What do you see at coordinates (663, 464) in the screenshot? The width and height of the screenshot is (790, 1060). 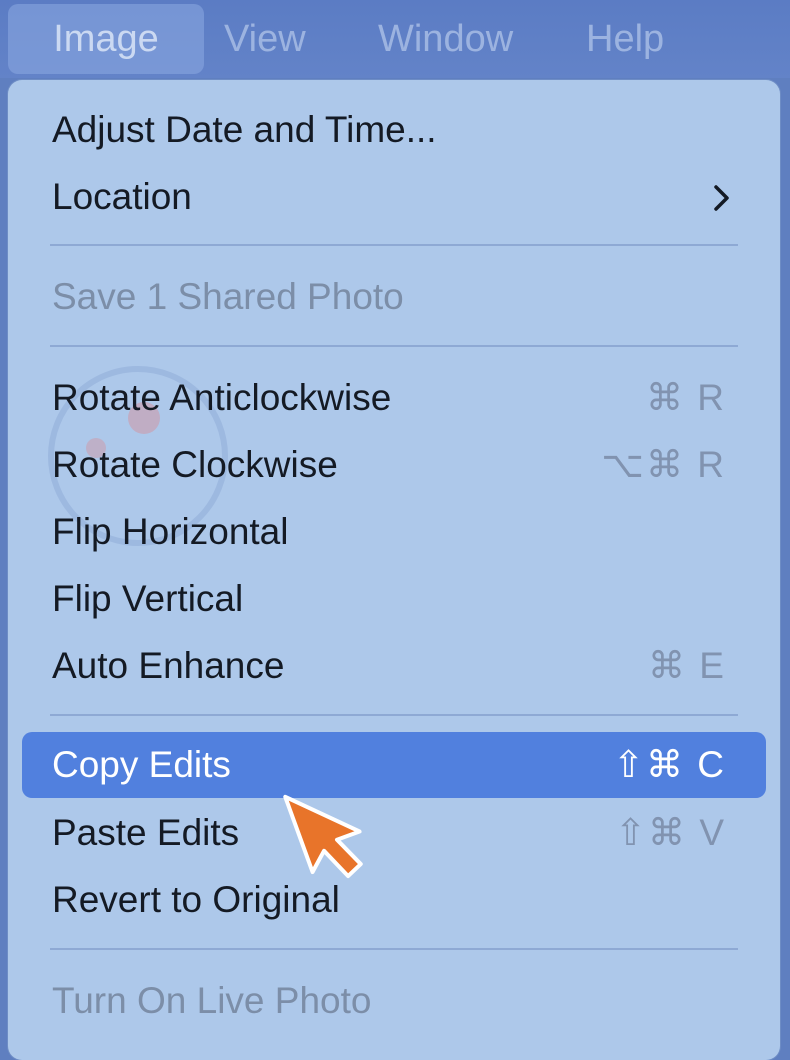 I see `keyboard-shortcut: ⌥⌘ R` at bounding box center [663, 464].